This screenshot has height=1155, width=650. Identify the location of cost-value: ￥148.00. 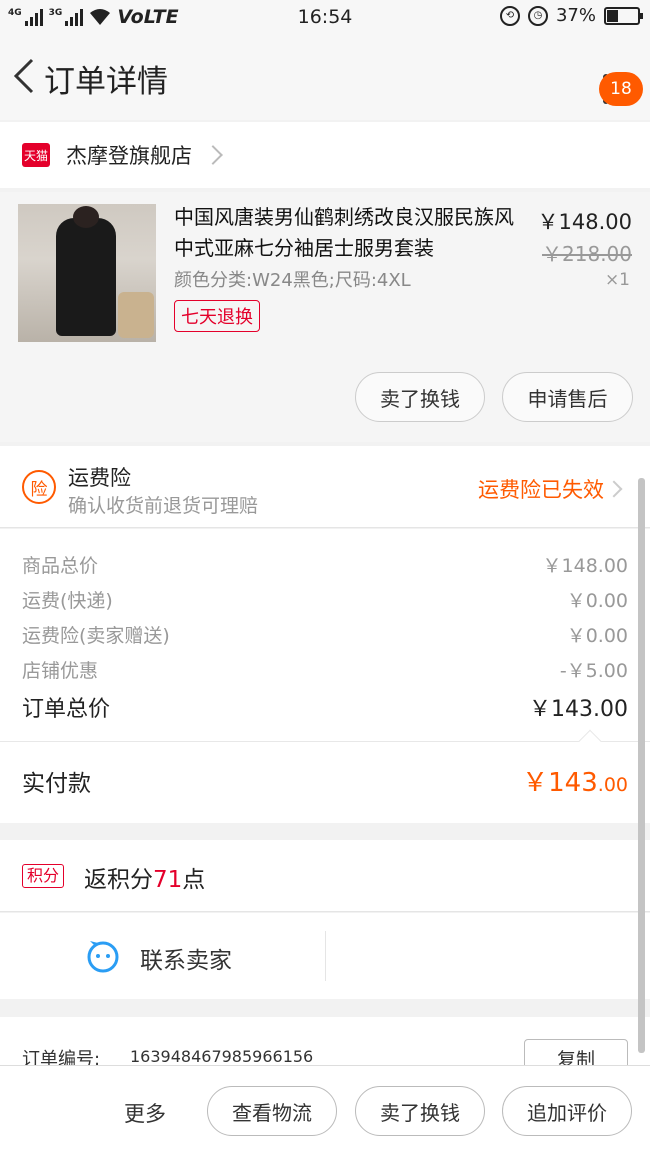
(585, 566).